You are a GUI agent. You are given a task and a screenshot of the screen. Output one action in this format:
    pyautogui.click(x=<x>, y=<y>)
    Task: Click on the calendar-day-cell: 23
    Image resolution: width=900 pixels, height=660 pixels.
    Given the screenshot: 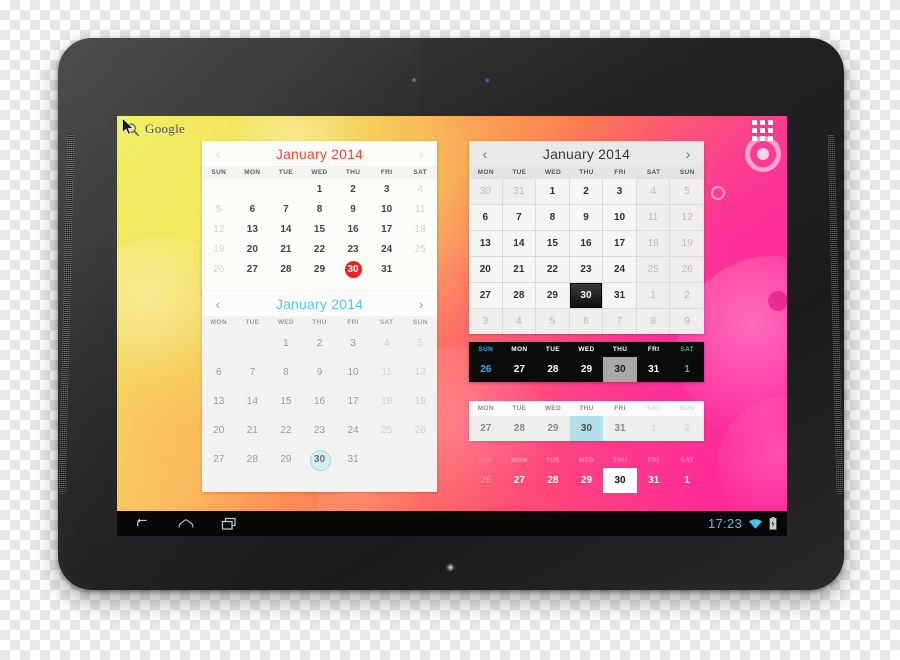 What is the action you would take?
    pyautogui.click(x=586, y=270)
    